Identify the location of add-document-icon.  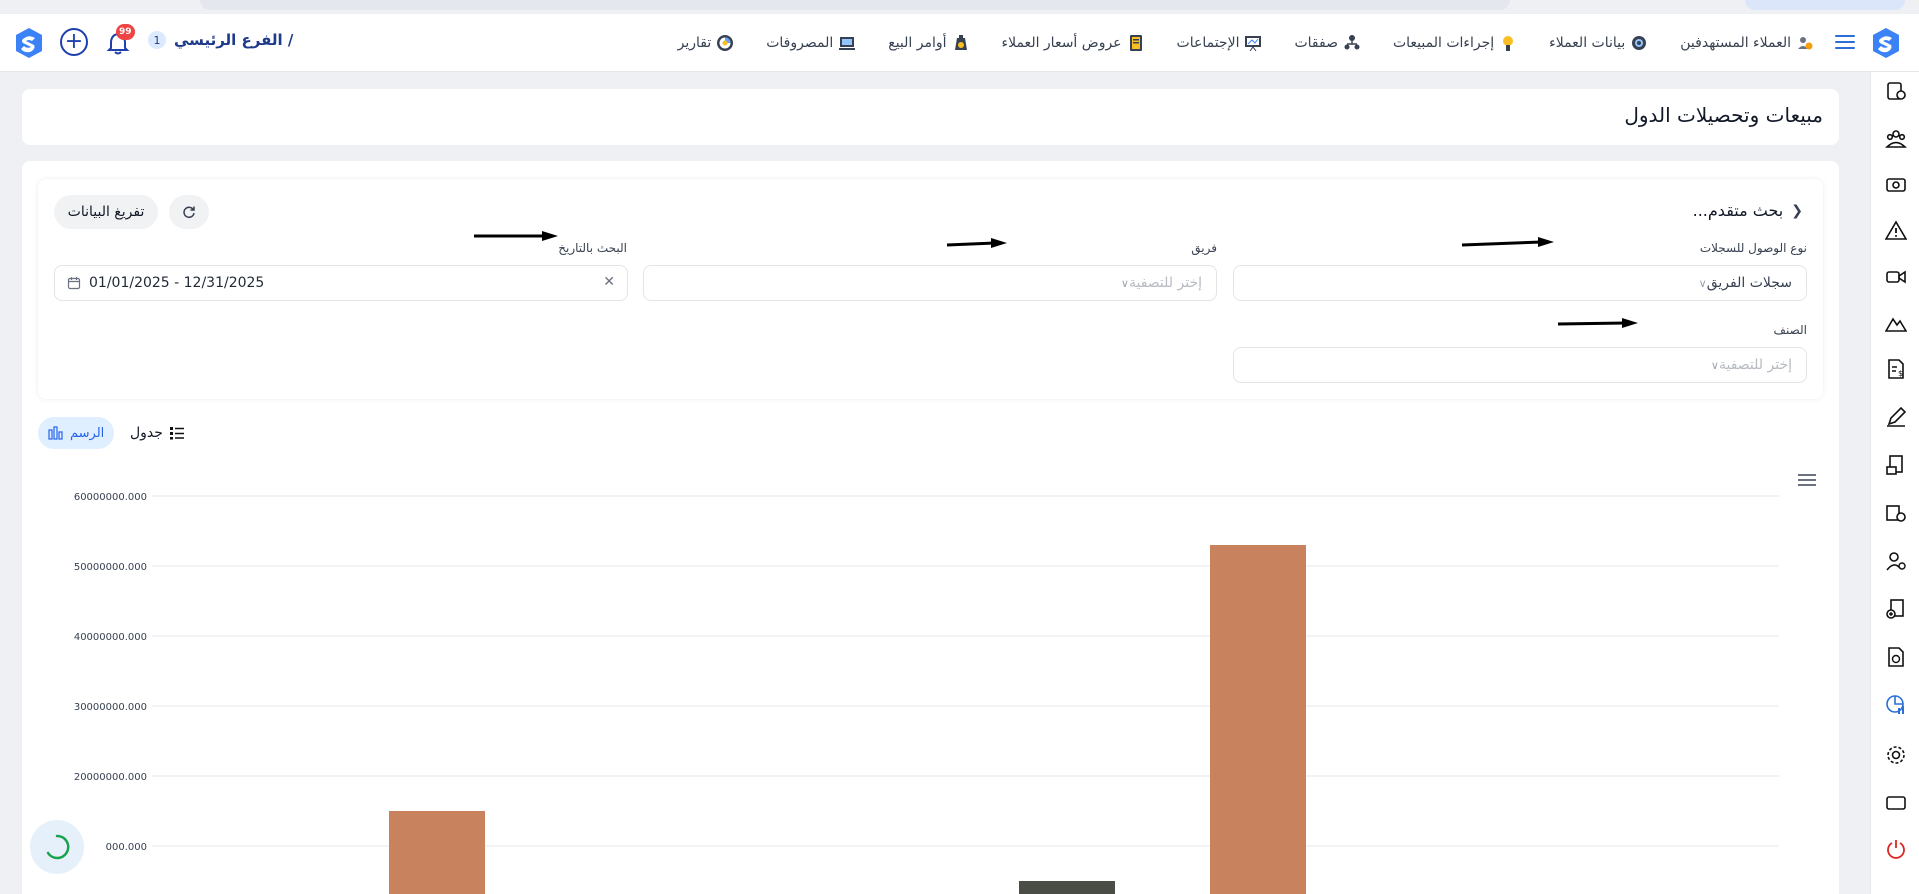
(1896, 609).